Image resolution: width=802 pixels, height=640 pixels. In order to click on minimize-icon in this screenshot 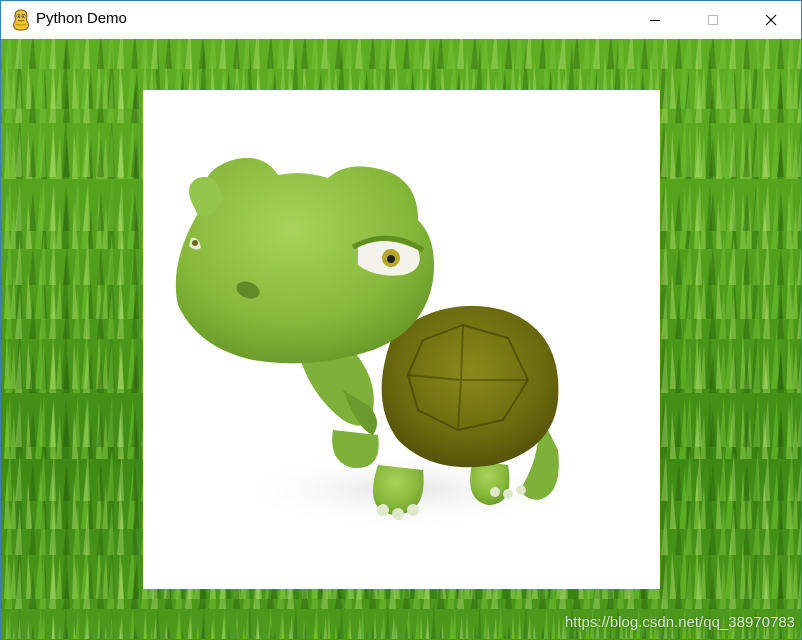, I will do `click(655, 20)`.